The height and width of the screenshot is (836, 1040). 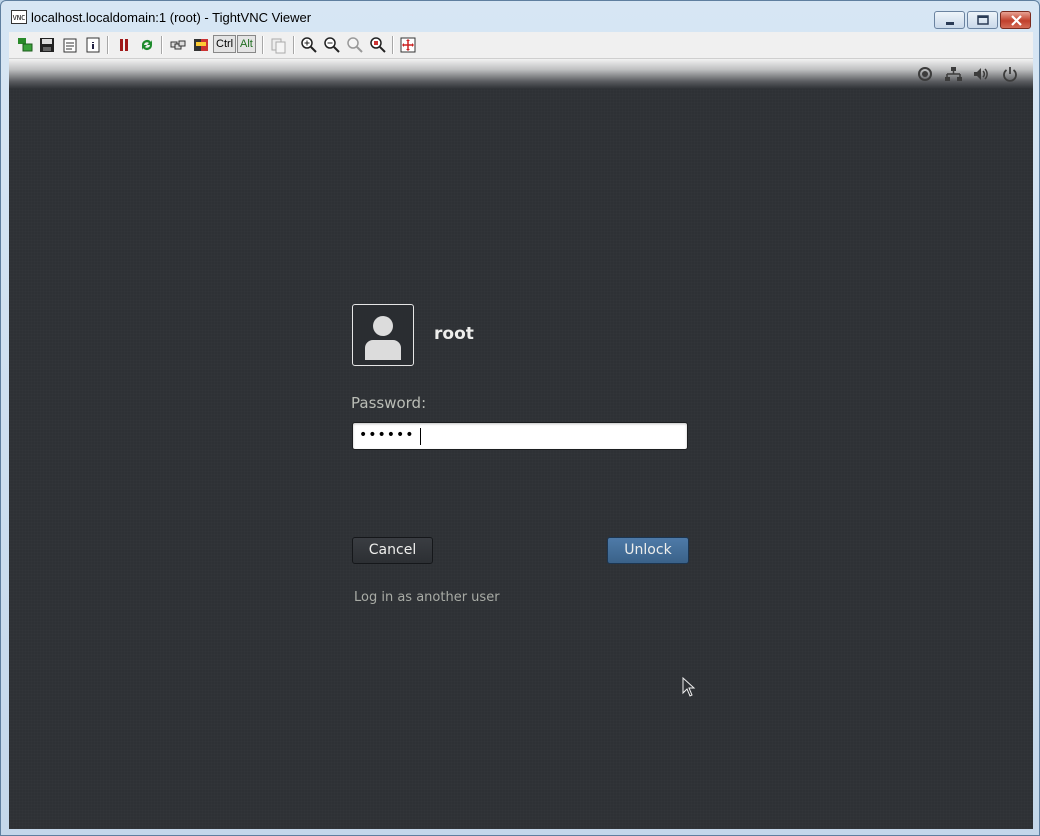 I want to click on pause-button, so click(x=124, y=45).